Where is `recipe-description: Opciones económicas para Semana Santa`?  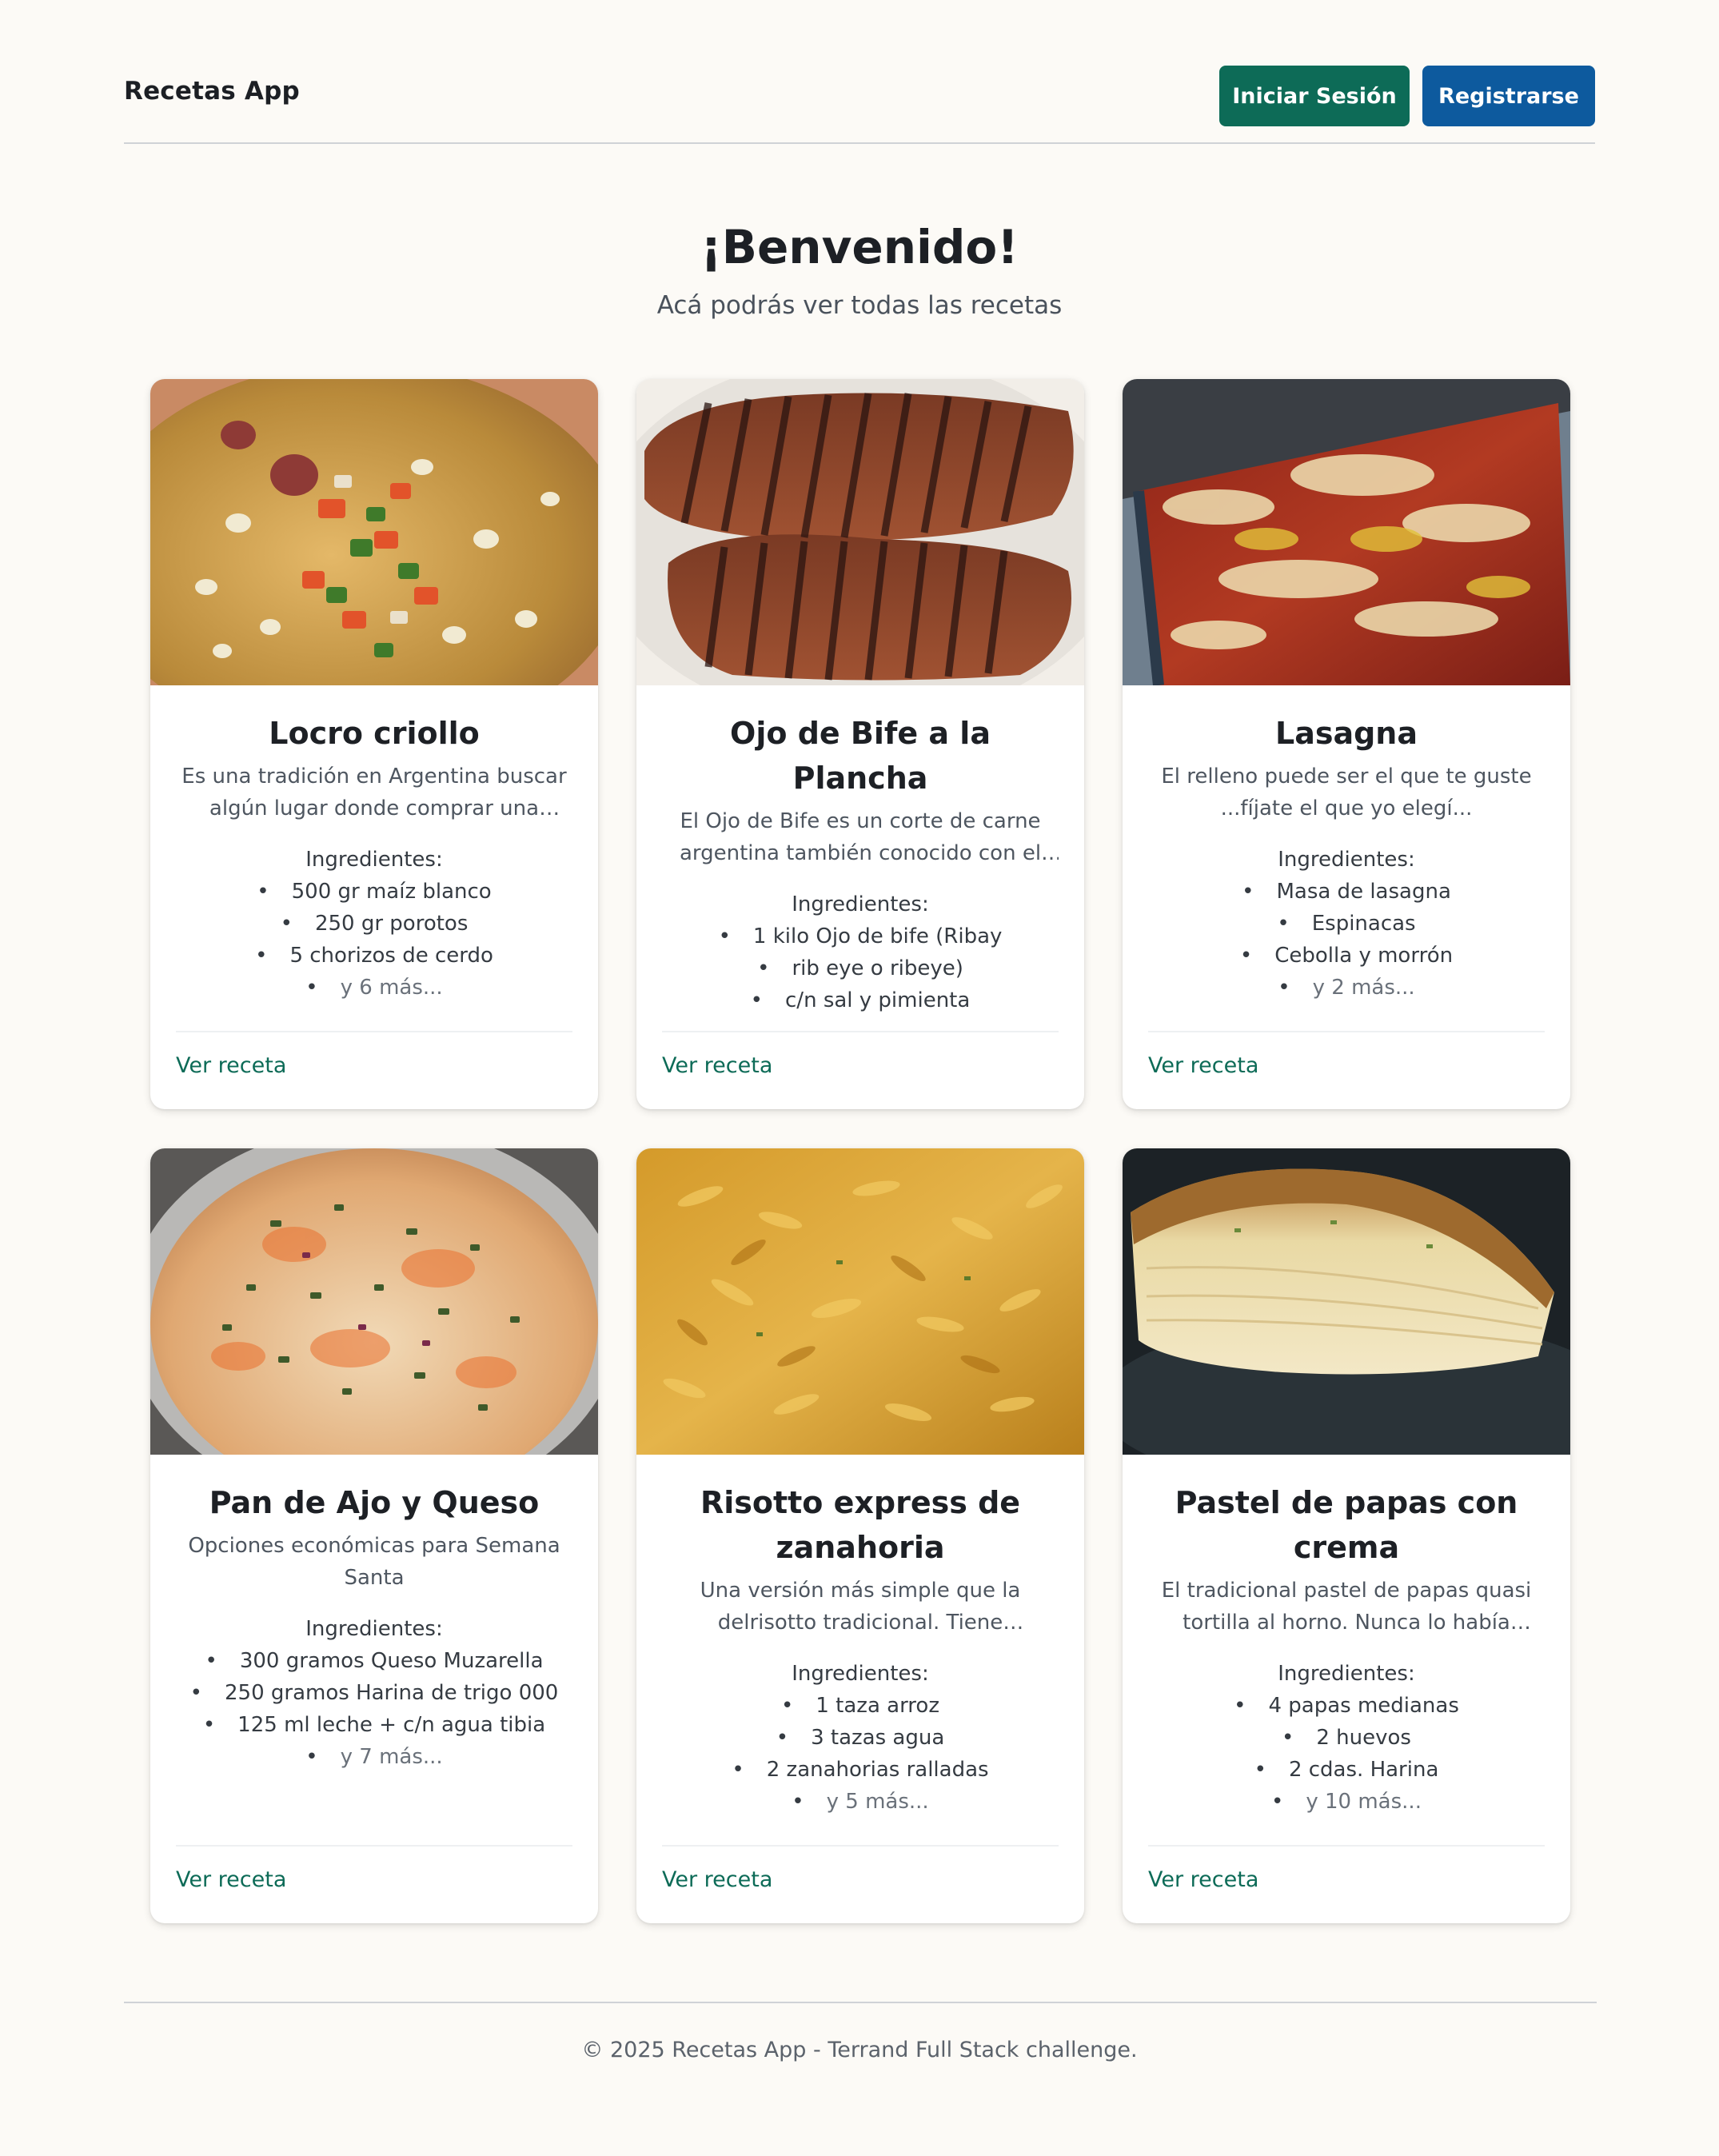 recipe-description: Opciones económicas para Semana Santa is located at coordinates (374, 1562).